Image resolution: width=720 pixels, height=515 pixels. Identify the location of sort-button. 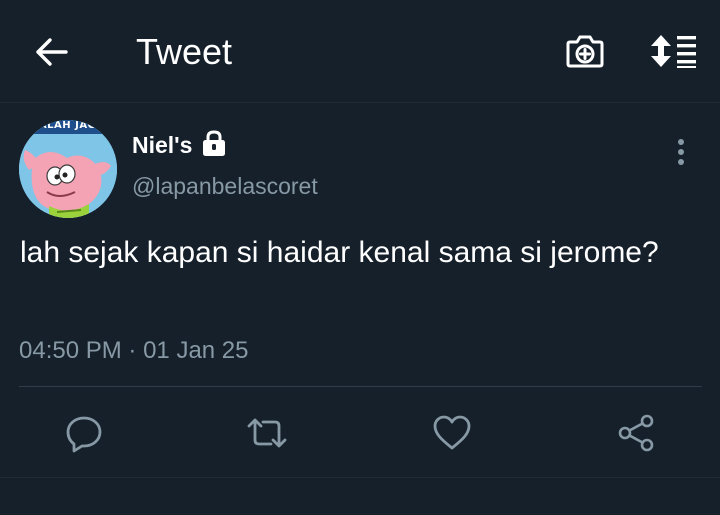
(674, 51).